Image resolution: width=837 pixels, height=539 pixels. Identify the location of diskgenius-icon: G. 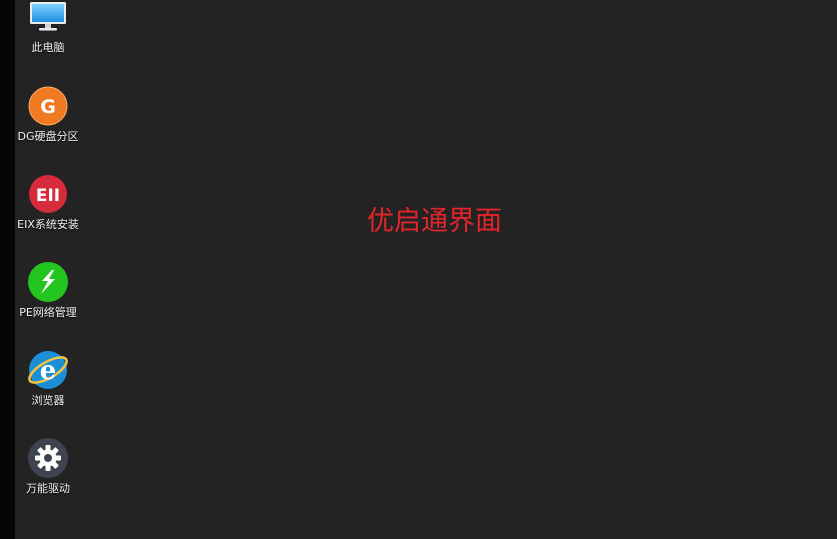
(48, 106).